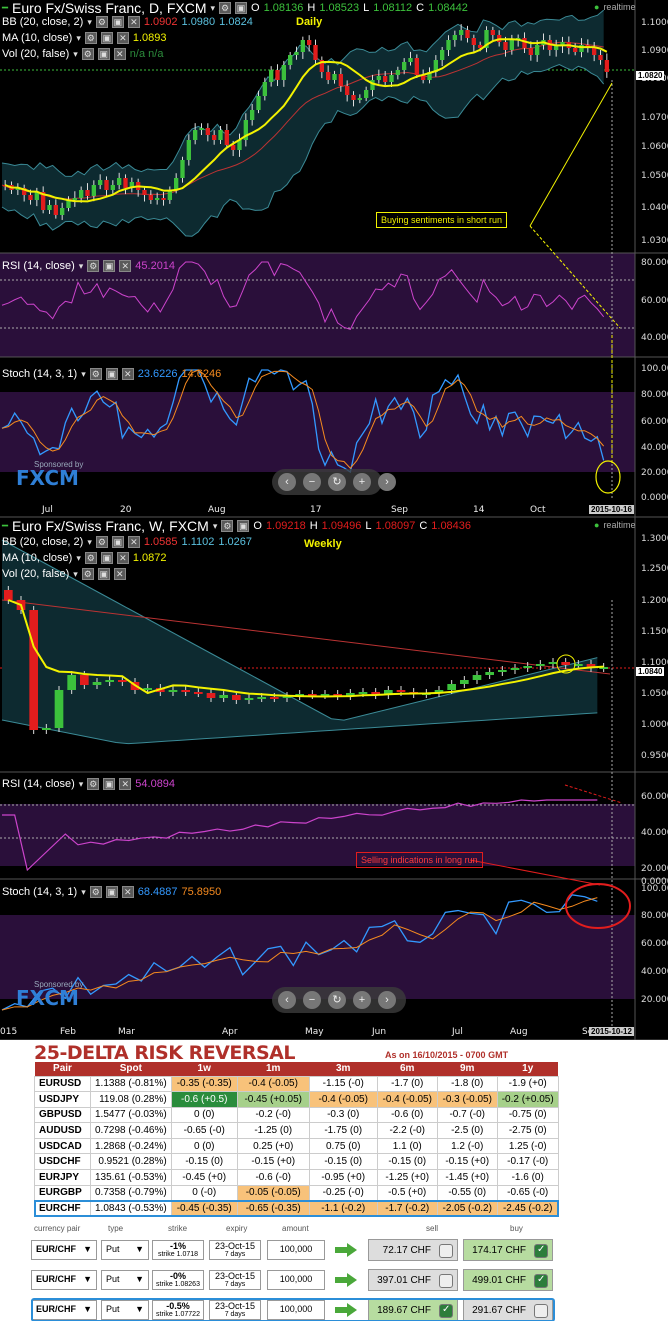  Describe the element at coordinates (448, 8) in the screenshot. I see `close-value: 1.08442` at that location.